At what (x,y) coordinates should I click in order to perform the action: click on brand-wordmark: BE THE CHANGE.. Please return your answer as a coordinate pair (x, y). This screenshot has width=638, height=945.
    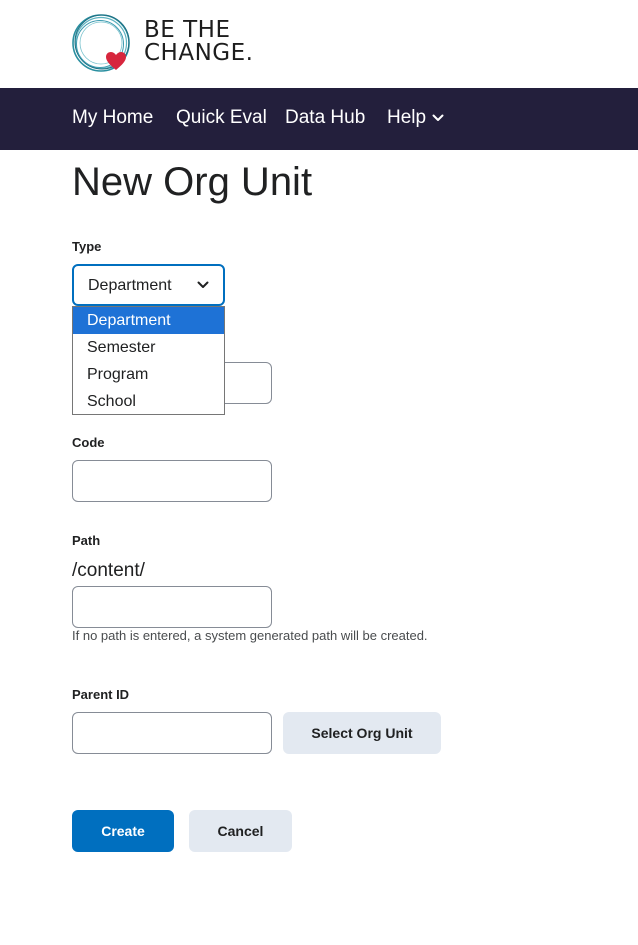
    Looking at the image, I should click on (198, 42).